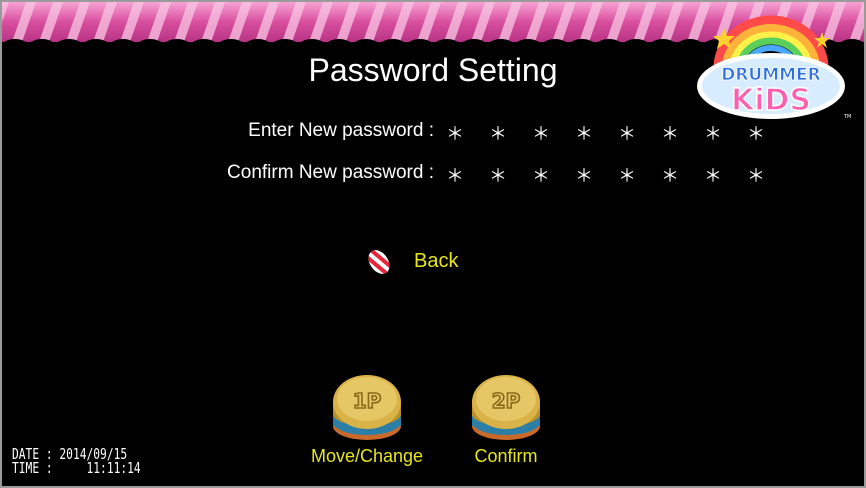 This screenshot has width=866, height=488. I want to click on p2-button: 2P Confirm, so click(506, 419).